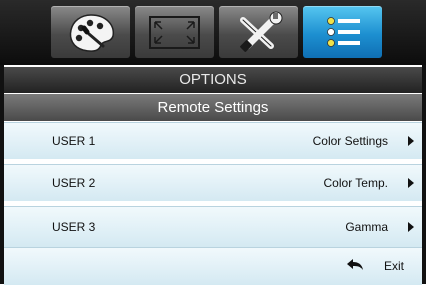 This screenshot has height=285, width=426. What do you see at coordinates (366, 227) in the screenshot?
I see `row-value: Gamma` at bounding box center [366, 227].